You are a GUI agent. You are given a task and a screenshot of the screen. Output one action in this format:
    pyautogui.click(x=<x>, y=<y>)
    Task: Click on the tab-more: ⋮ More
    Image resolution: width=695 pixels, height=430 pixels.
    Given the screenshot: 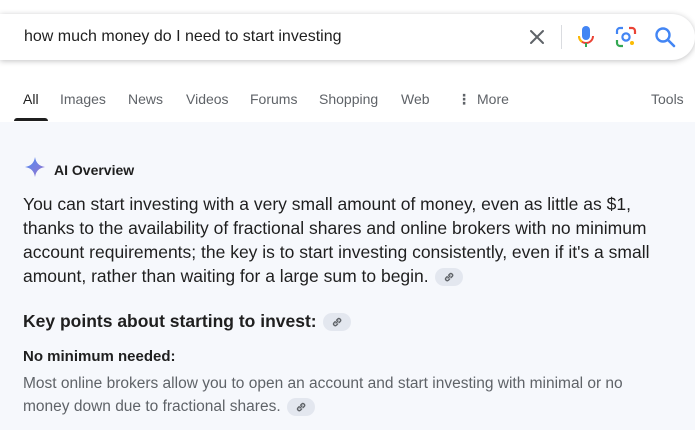 What is the action you would take?
    pyautogui.click(x=483, y=99)
    